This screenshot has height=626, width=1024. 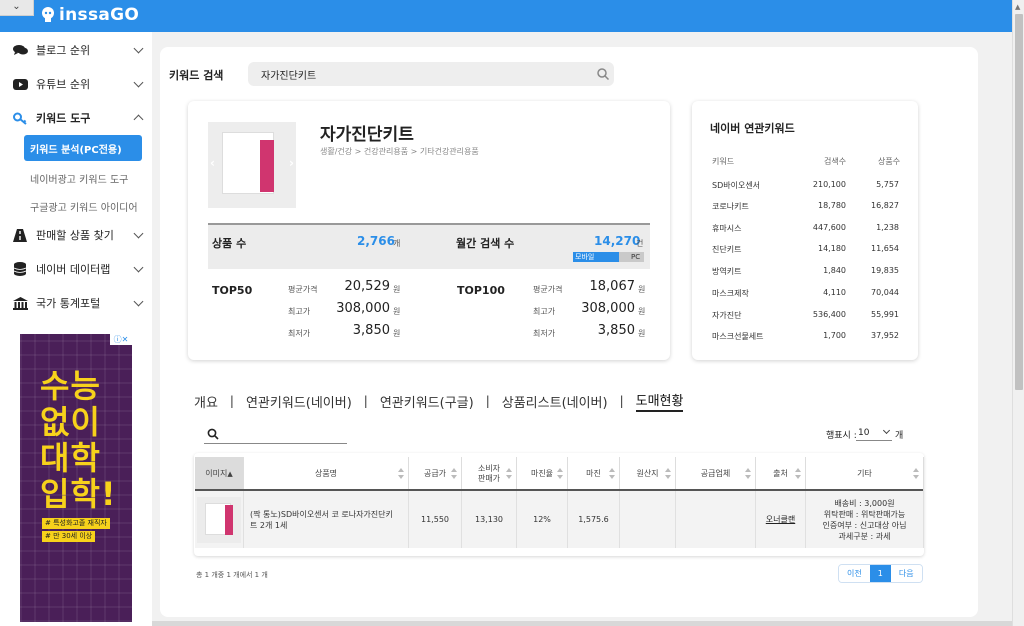 I want to click on sidebar-subitem-google-ad-ideas: 구글광고 키워드 아이디어, so click(x=84, y=206).